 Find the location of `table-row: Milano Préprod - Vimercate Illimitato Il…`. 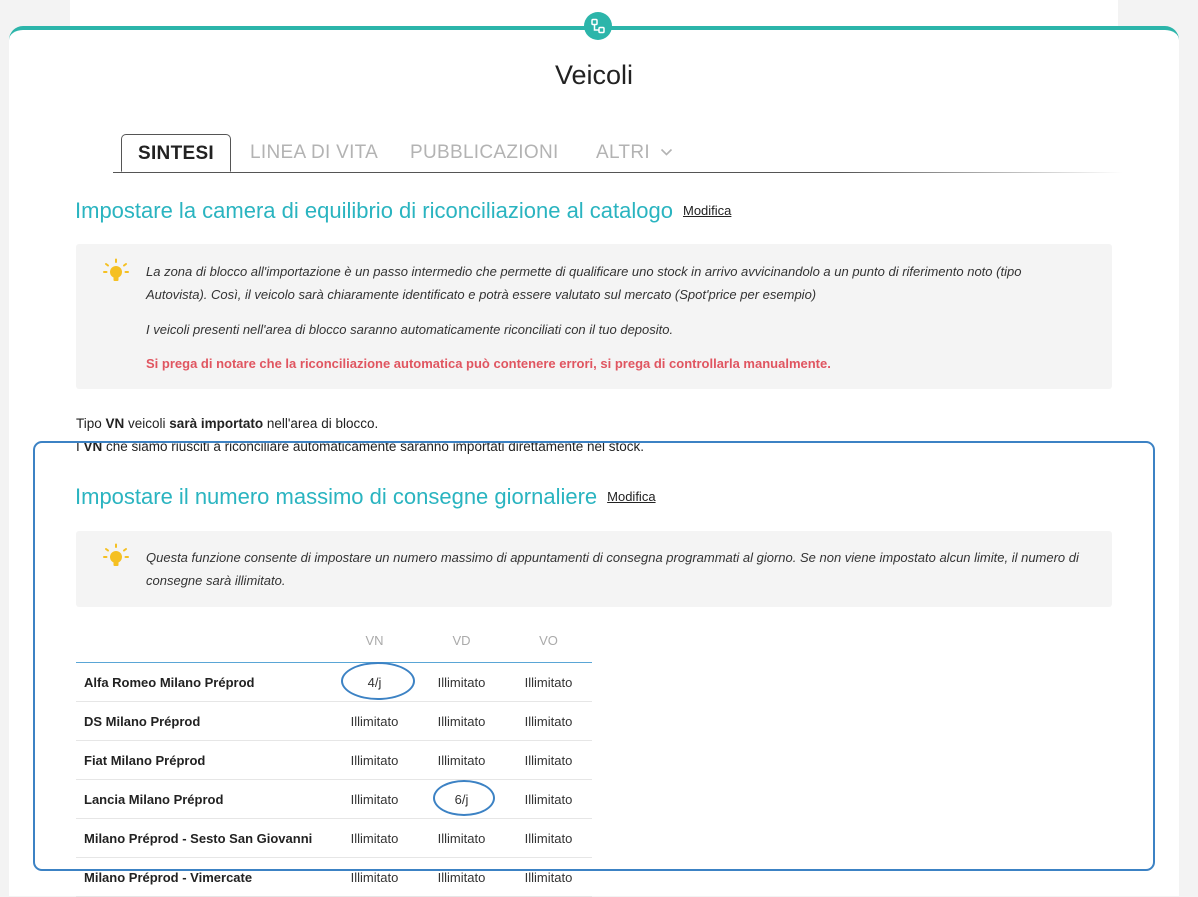

table-row: Milano Préprod - Vimercate Illimitato Il… is located at coordinates (334, 877).